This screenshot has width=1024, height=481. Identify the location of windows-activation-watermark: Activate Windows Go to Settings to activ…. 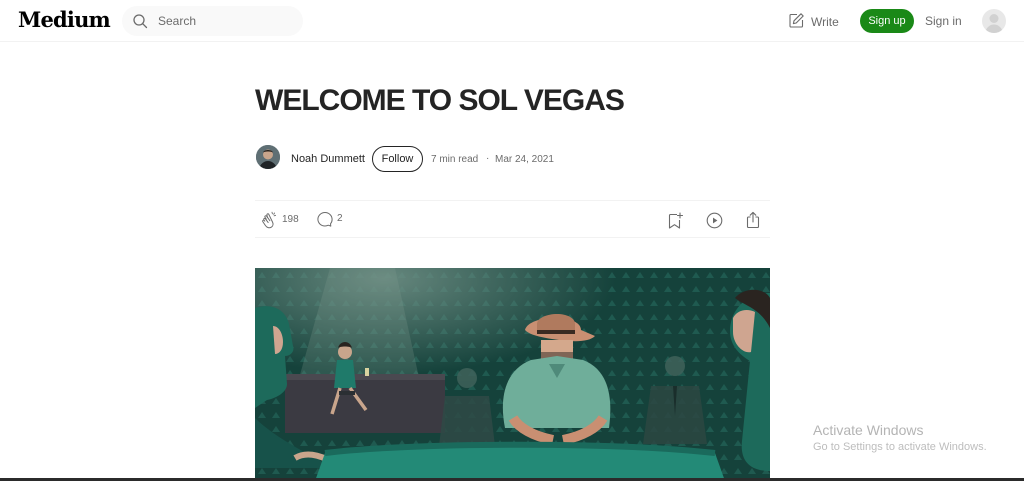
(900, 437).